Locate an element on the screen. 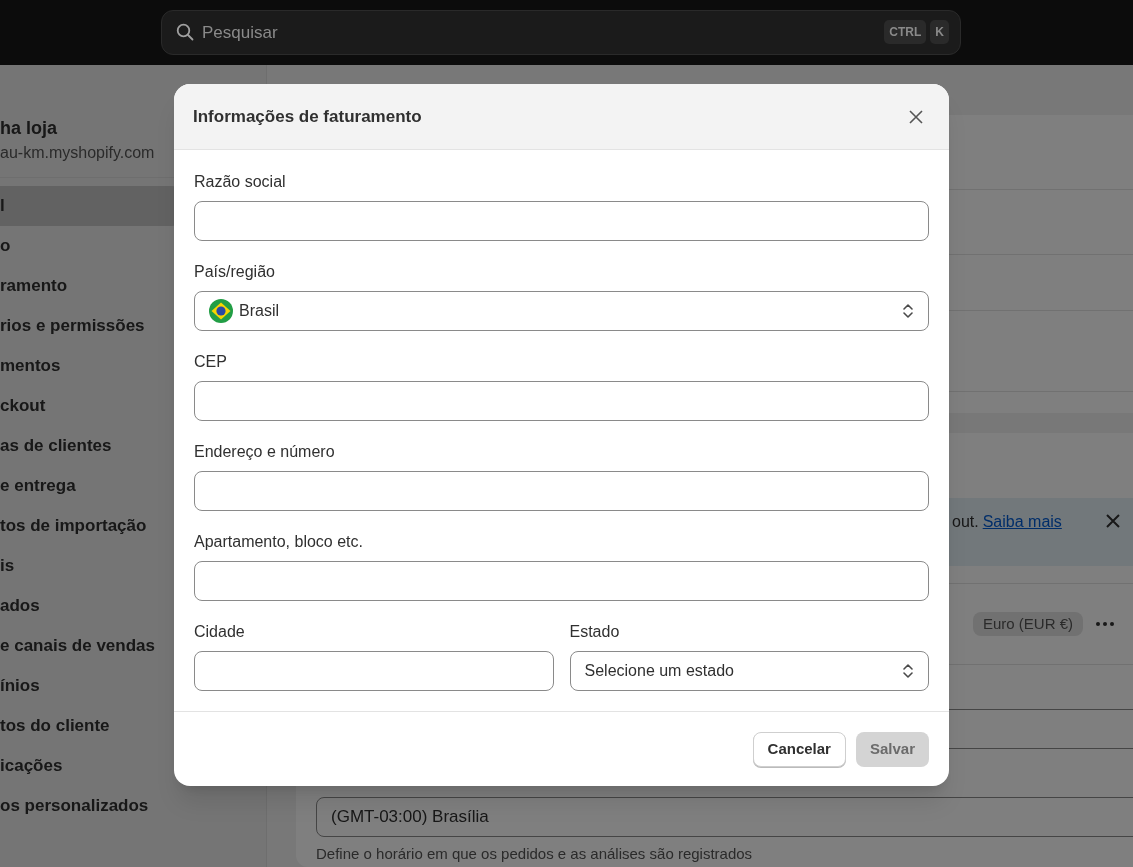  shortcut-key: K is located at coordinates (939, 32).